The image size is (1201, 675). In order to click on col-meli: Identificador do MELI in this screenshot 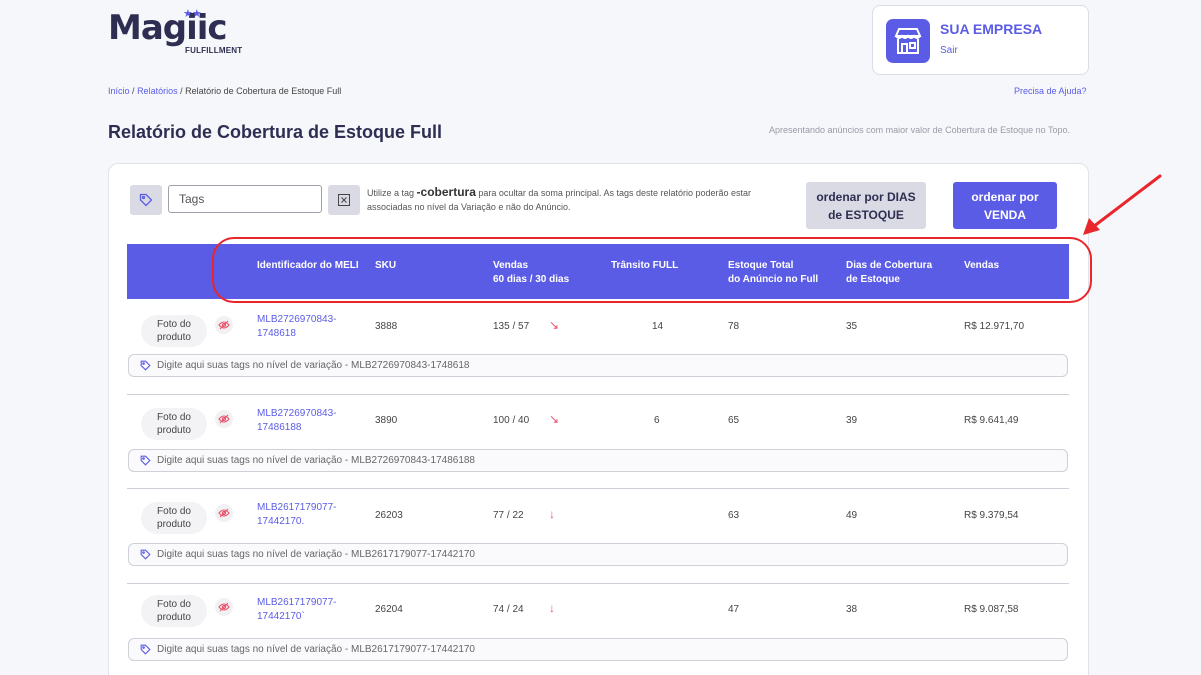, I will do `click(308, 266)`.